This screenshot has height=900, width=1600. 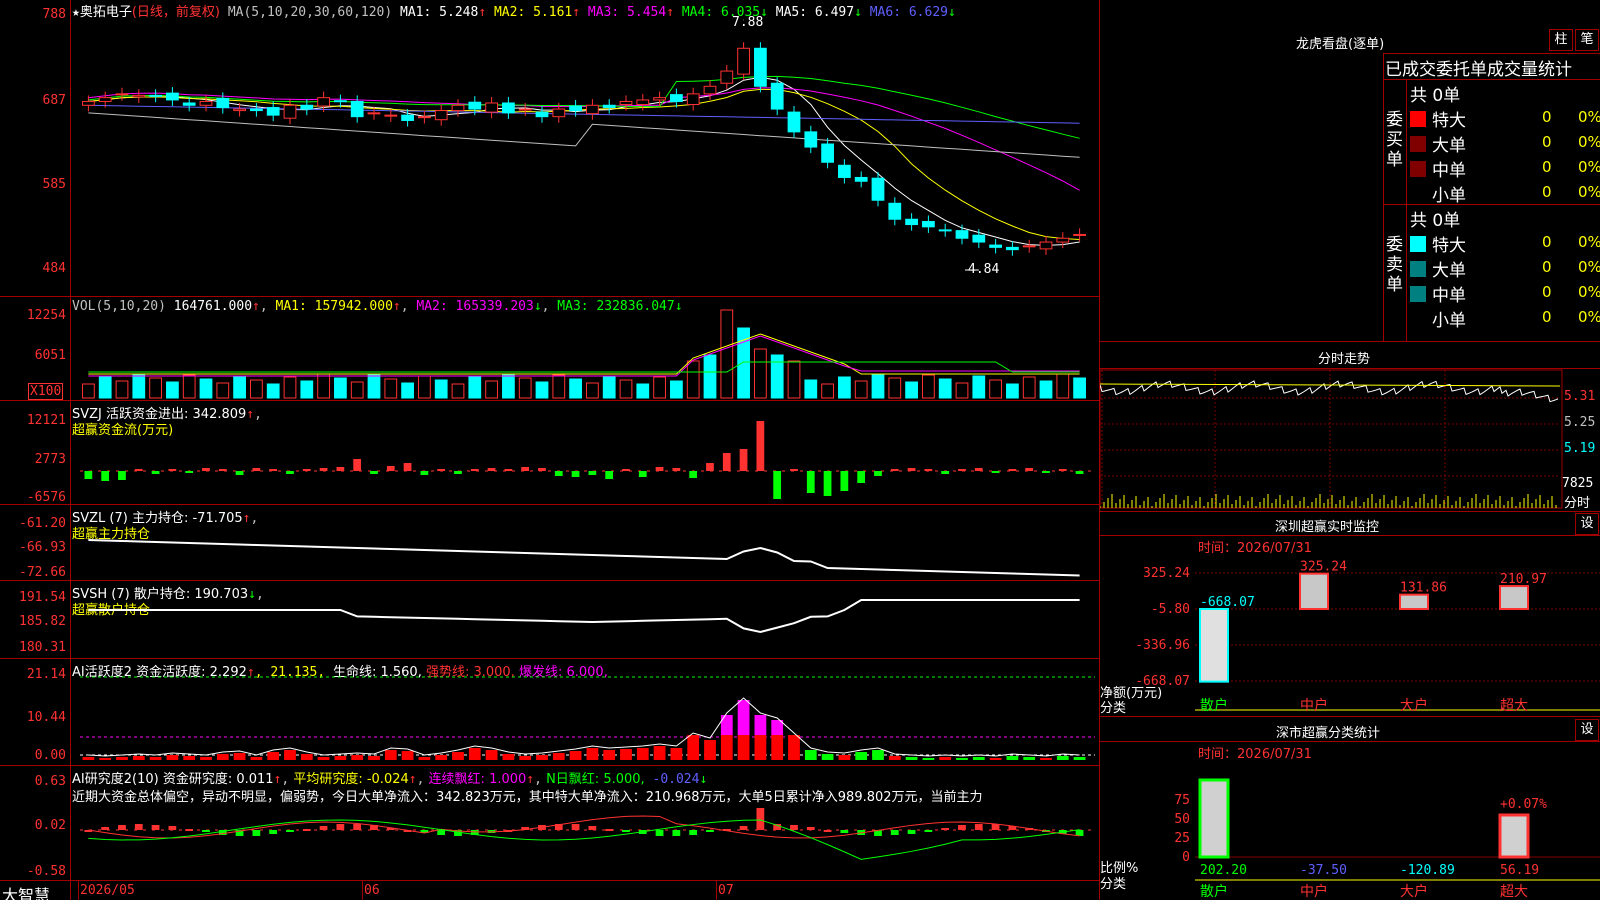 What do you see at coordinates (1186, 857) in the screenshot?
I see `ratio-tick: 0` at bounding box center [1186, 857].